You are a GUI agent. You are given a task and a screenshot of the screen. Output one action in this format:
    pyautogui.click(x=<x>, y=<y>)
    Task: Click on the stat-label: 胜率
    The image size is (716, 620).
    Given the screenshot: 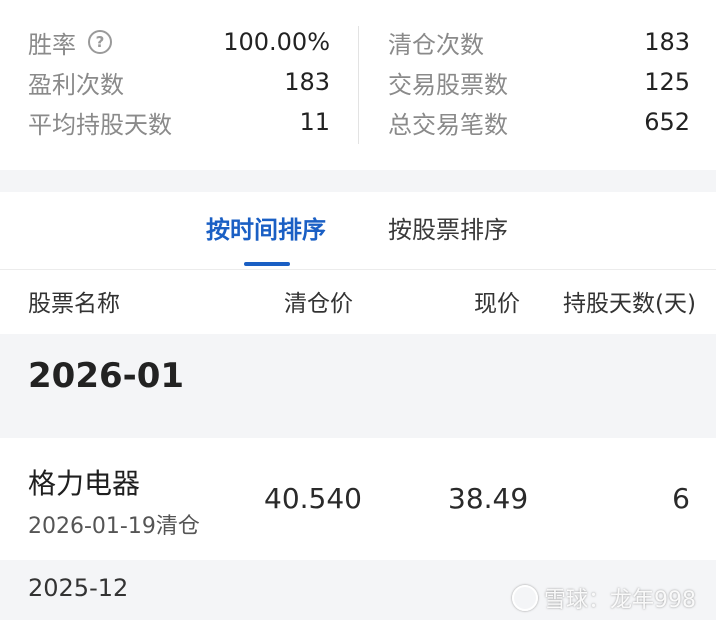 What is the action you would take?
    pyautogui.click(x=52, y=44)
    